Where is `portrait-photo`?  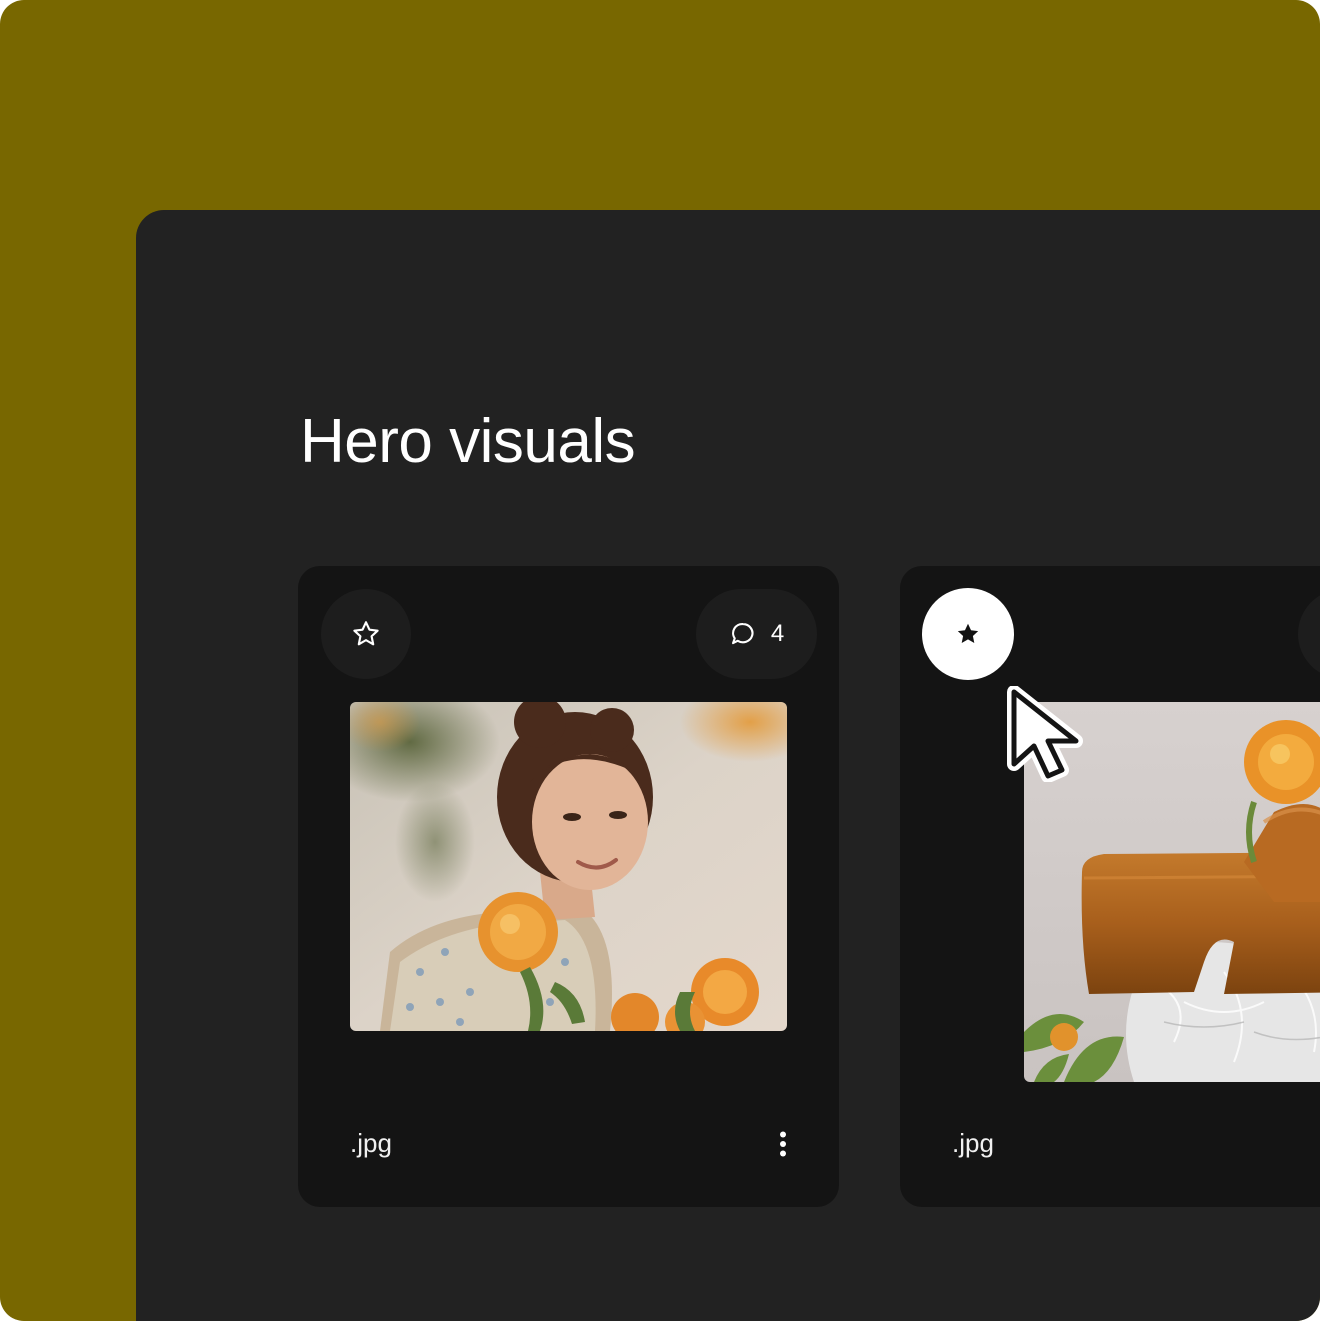 portrait-photo is located at coordinates (568, 866).